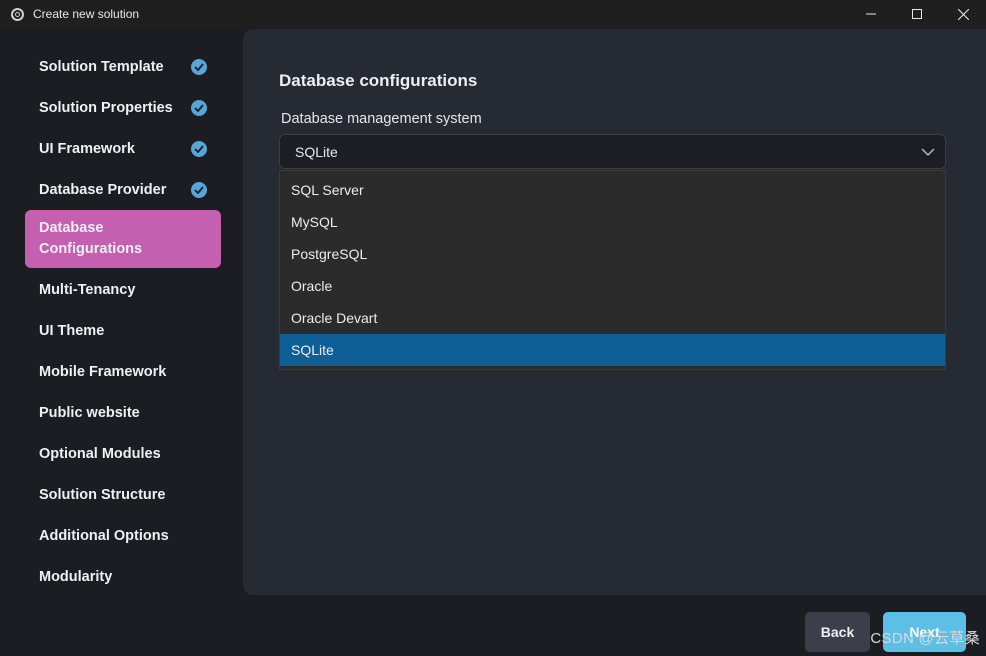  I want to click on section-title: Database configurations, so click(378, 80).